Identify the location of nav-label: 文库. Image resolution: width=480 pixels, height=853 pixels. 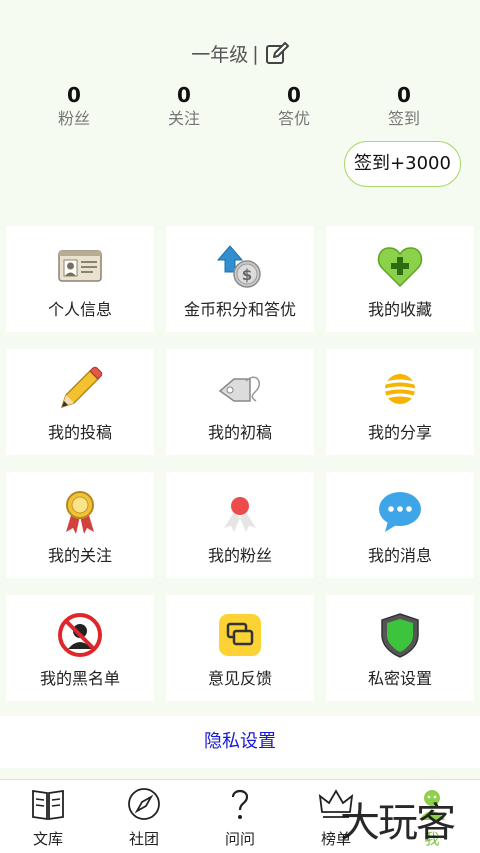
(47, 839).